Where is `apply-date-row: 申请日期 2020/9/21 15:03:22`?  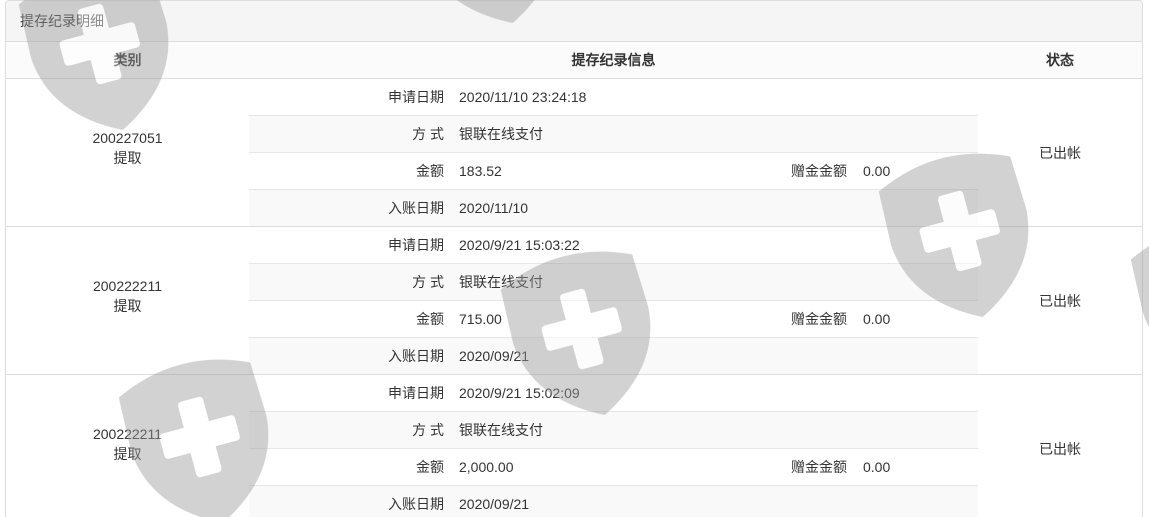
apply-date-row: 申请日期 2020/9/21 15:03:22 is located at coordinates (613, 245).